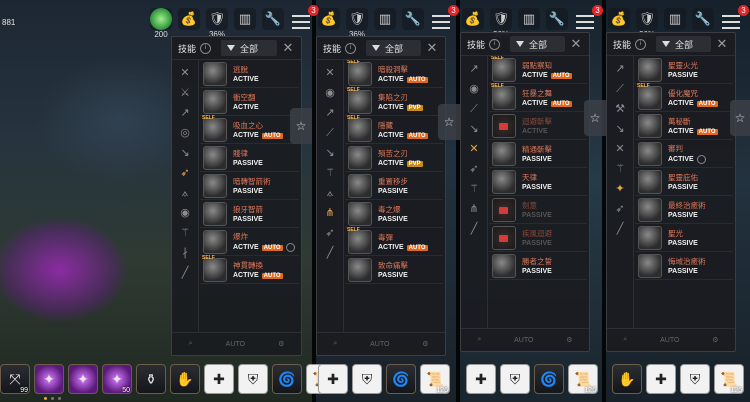  I want to click on skill-row: 悔域治癒術 PASSIVE, so click(684, 266).